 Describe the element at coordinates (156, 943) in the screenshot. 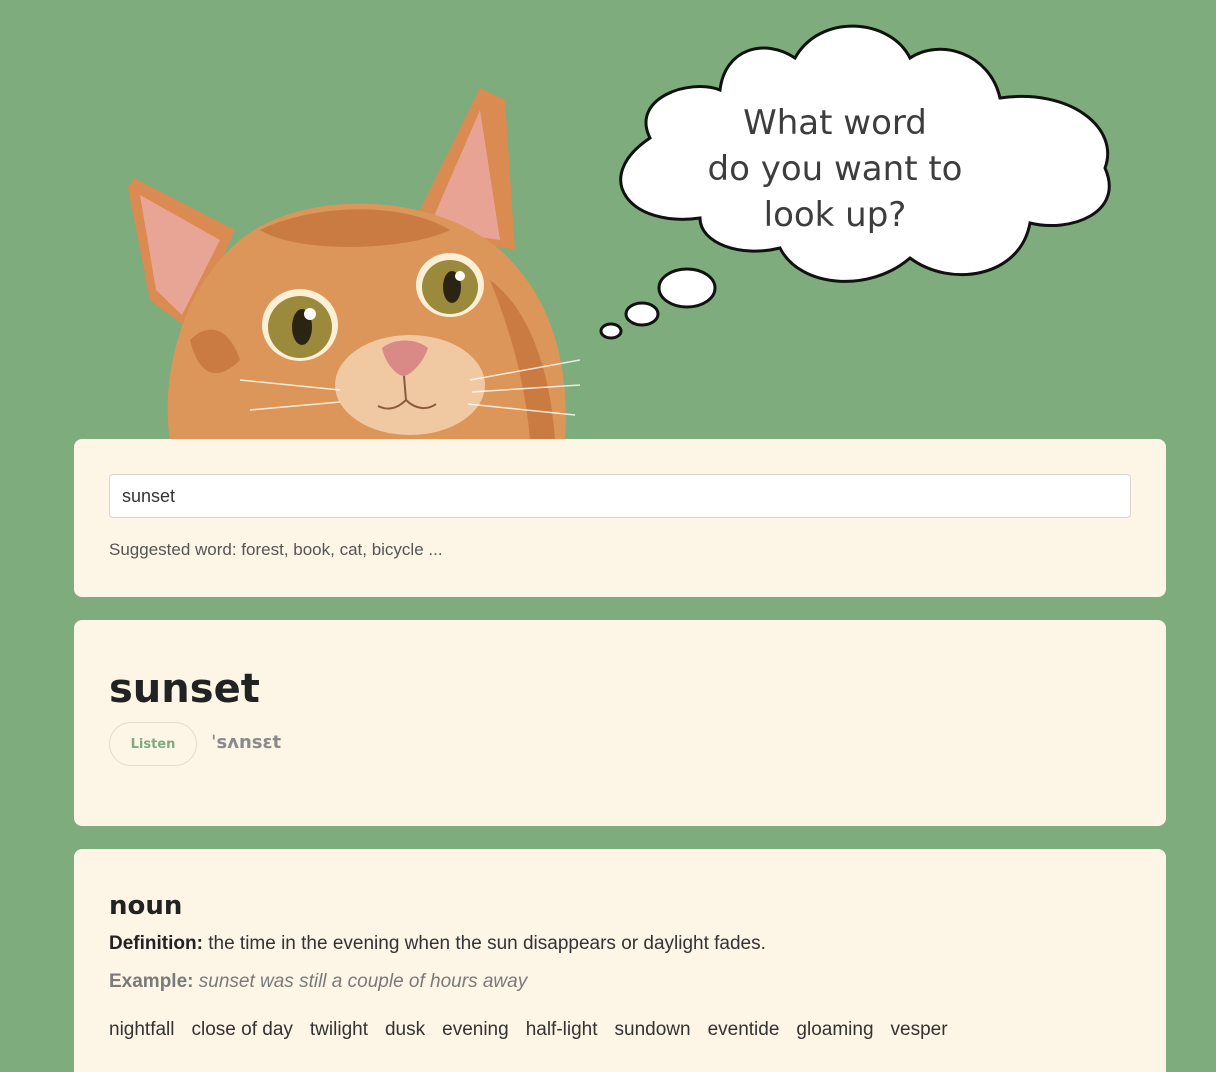

I see `definition-label: Definition:` at that location.